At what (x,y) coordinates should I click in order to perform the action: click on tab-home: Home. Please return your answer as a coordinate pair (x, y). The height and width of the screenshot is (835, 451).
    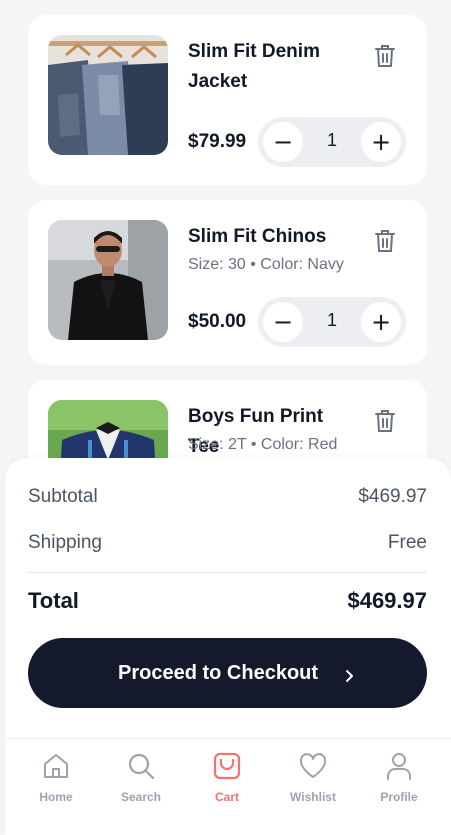
    Looking at the image, I should click on (56, 786).